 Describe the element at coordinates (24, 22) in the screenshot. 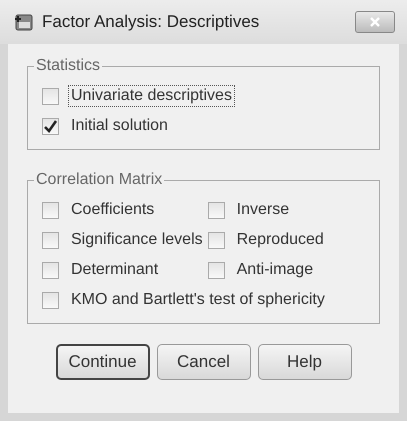

I see `app-icon` at that location.